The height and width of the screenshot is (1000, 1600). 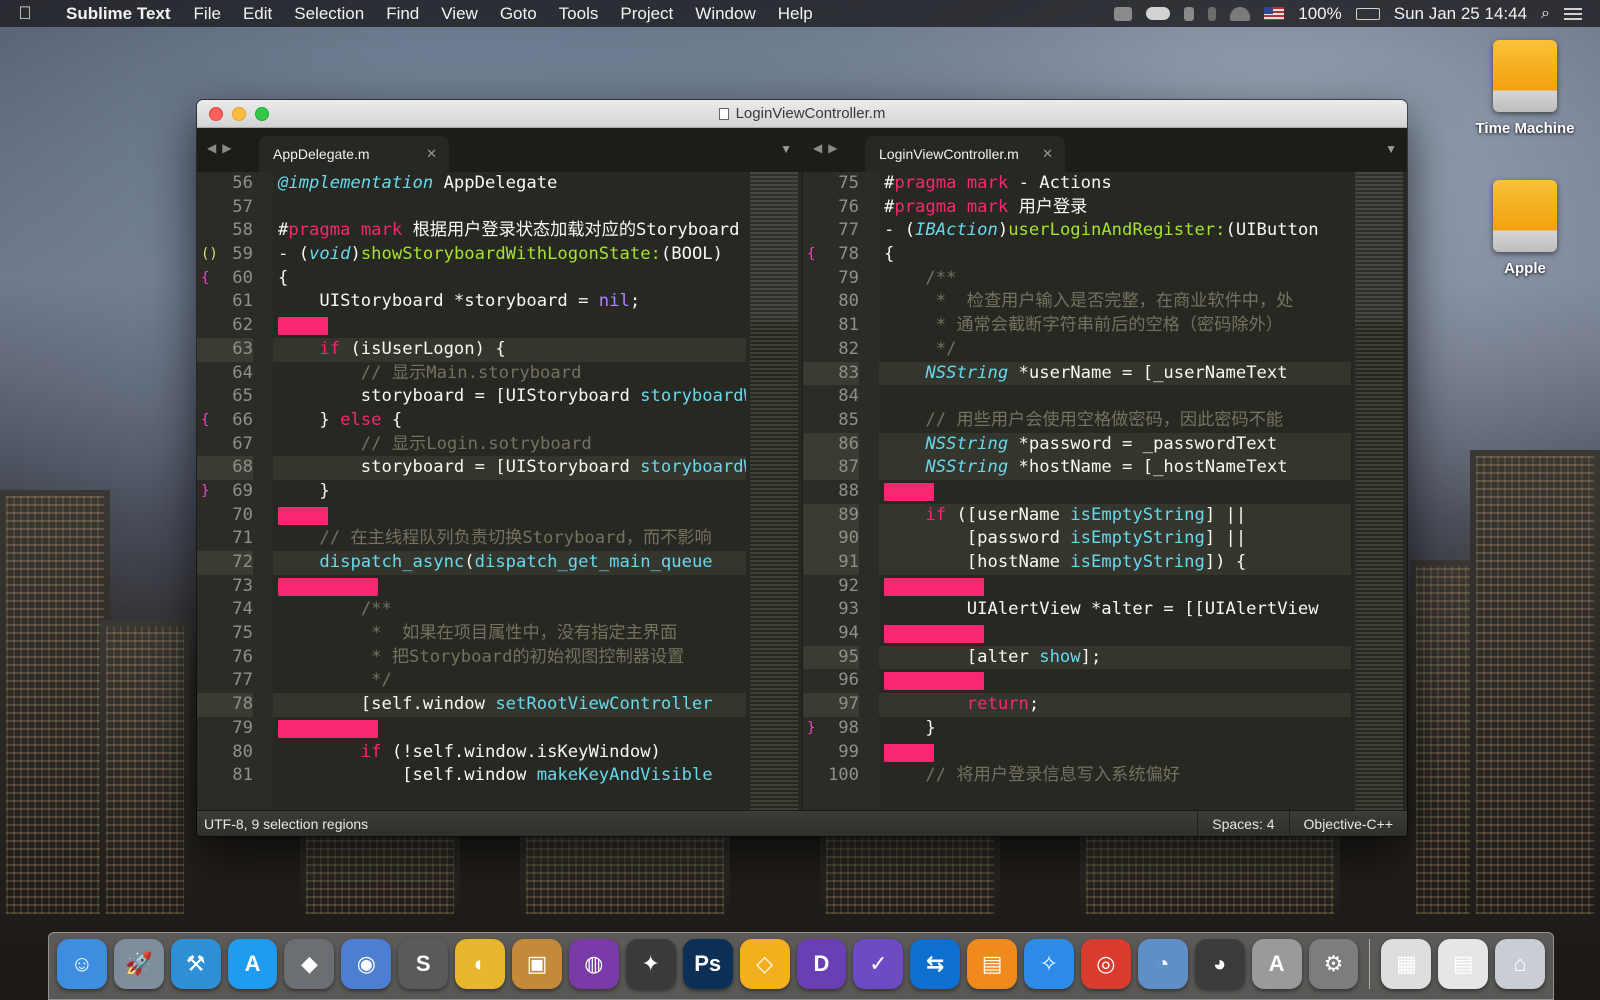 I want to click on minimize-window-button, so click(x=239, y=114).